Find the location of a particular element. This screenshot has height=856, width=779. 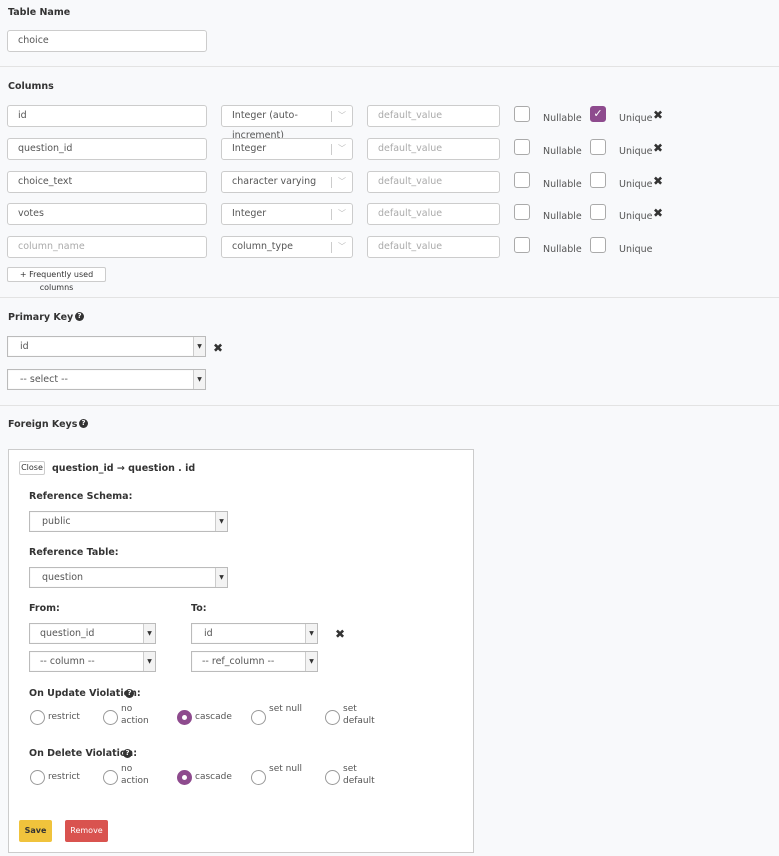

ref-table-select: question ▼ is located at coordinates (128, 577).